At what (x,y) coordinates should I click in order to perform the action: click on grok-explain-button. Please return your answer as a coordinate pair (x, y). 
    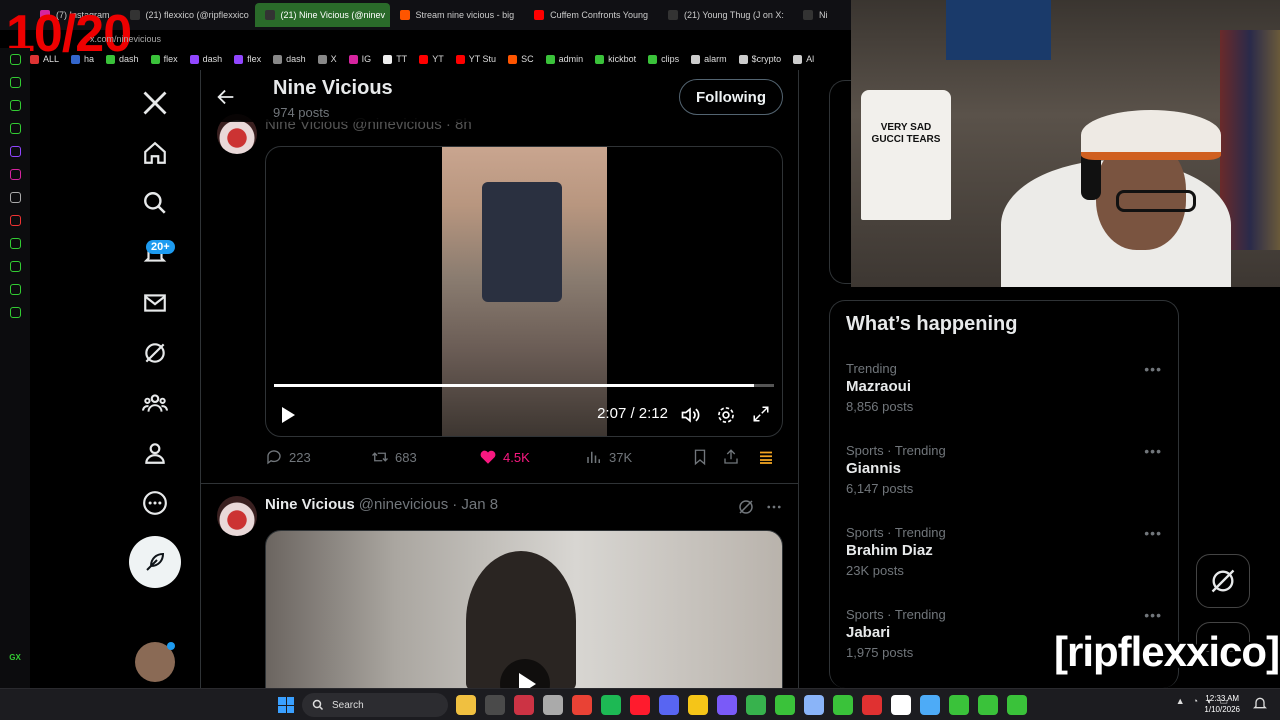
    Looking at the image, I should click on (766, 457).